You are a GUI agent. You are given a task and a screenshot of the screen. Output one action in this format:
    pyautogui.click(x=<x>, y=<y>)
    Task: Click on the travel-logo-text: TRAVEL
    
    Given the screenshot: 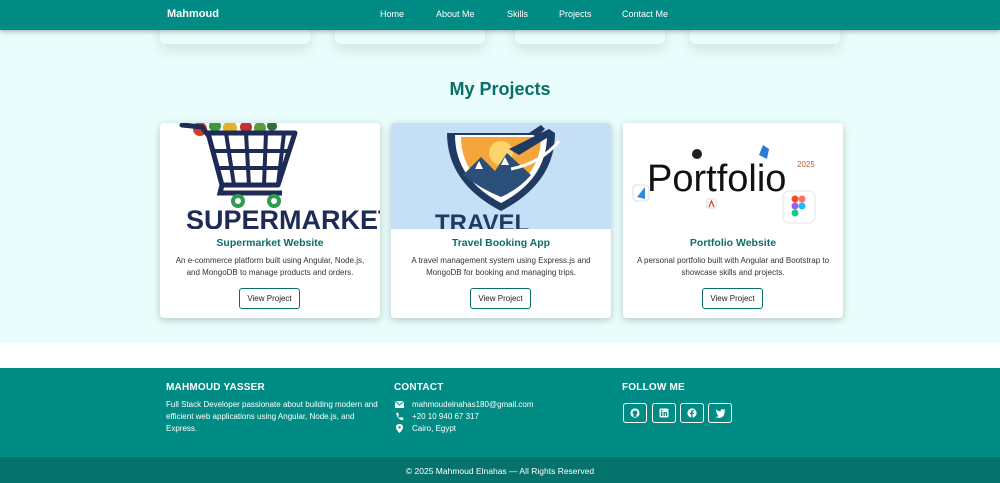 What is the action you would take?
    pyautogui.click(x=482, y=219)
    